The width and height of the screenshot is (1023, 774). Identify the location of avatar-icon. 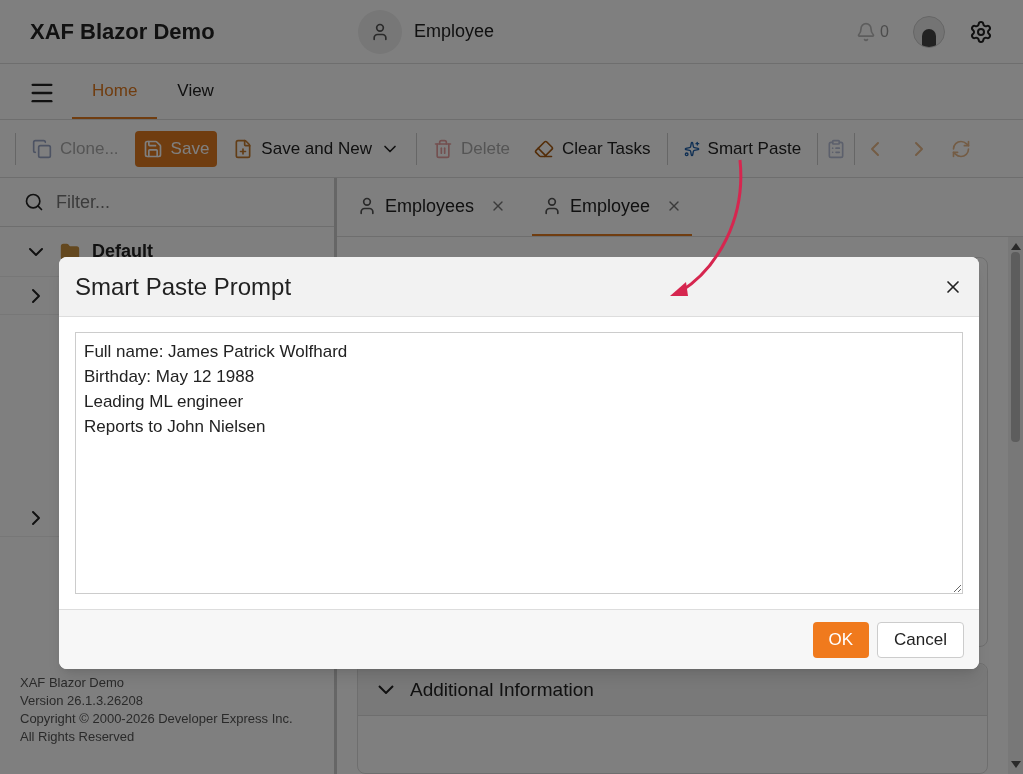
(380, 31).